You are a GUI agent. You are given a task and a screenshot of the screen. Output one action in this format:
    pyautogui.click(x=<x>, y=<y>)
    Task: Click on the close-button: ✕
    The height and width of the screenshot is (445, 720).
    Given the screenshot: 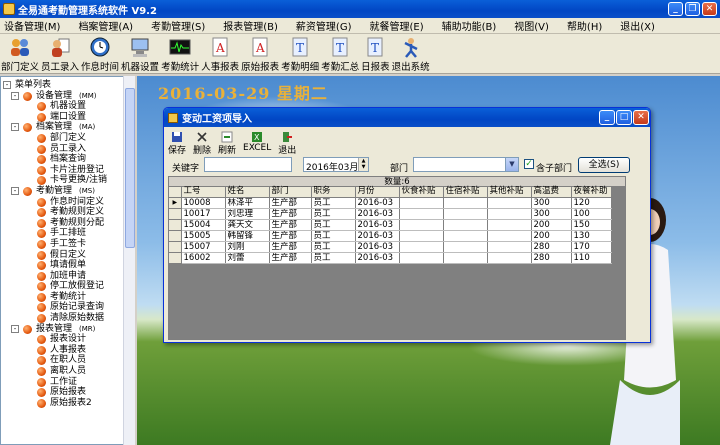 What is the action you would take?
    pyautogui.click(x=709, y=9)
    